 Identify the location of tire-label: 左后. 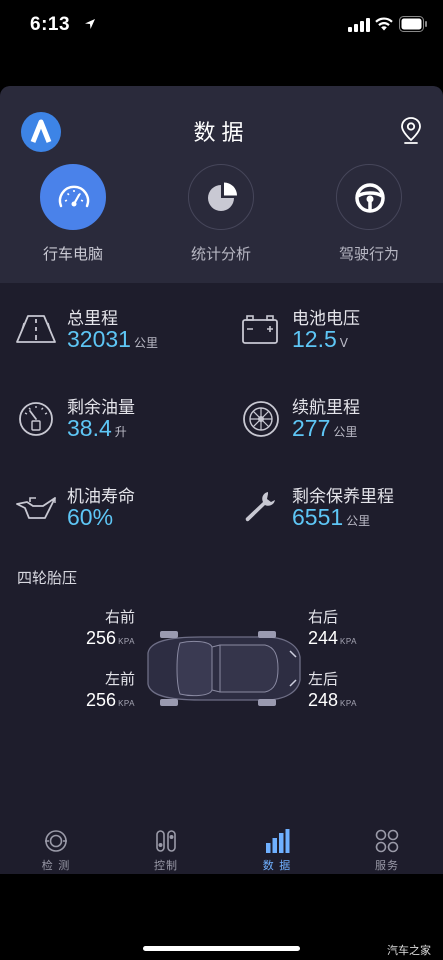
(323, 679).